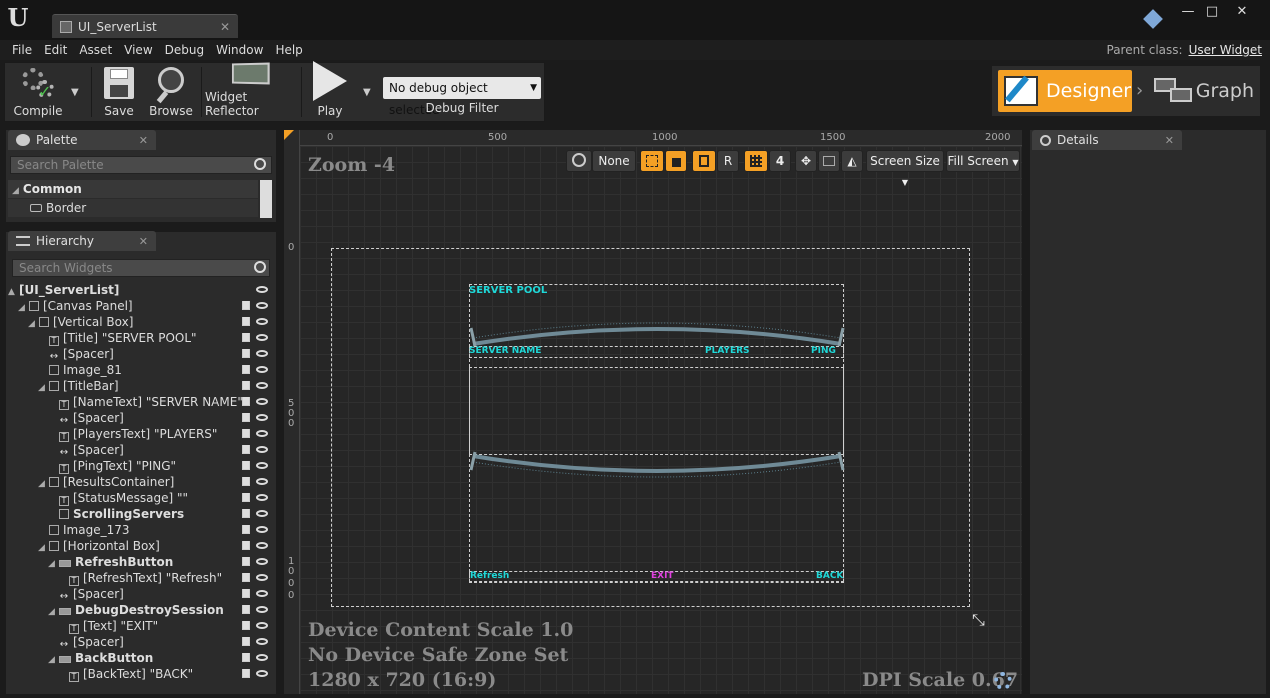 The height and width of the screenshot is (698, 1270). Describe the element at coordinates (139, 514) in the screenshot. I see `hierarchy-row: ScrollingServers` at that location.